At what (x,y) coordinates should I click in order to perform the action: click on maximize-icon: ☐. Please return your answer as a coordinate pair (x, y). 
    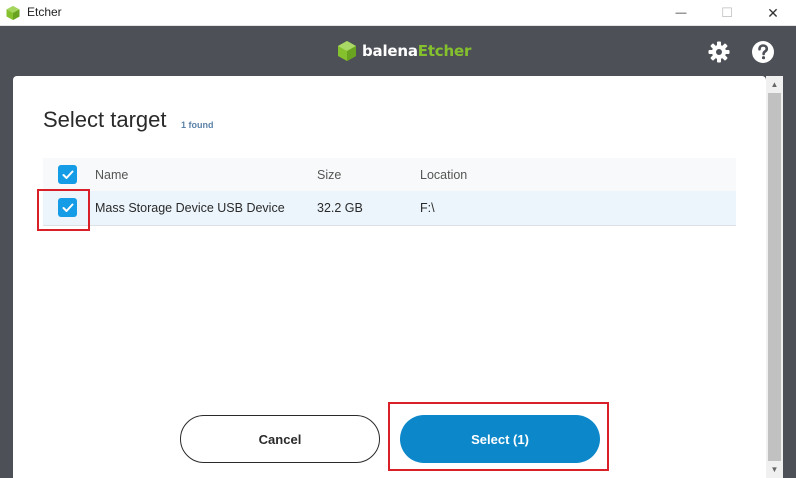
    Looking at the image, I should click on (727, 12).